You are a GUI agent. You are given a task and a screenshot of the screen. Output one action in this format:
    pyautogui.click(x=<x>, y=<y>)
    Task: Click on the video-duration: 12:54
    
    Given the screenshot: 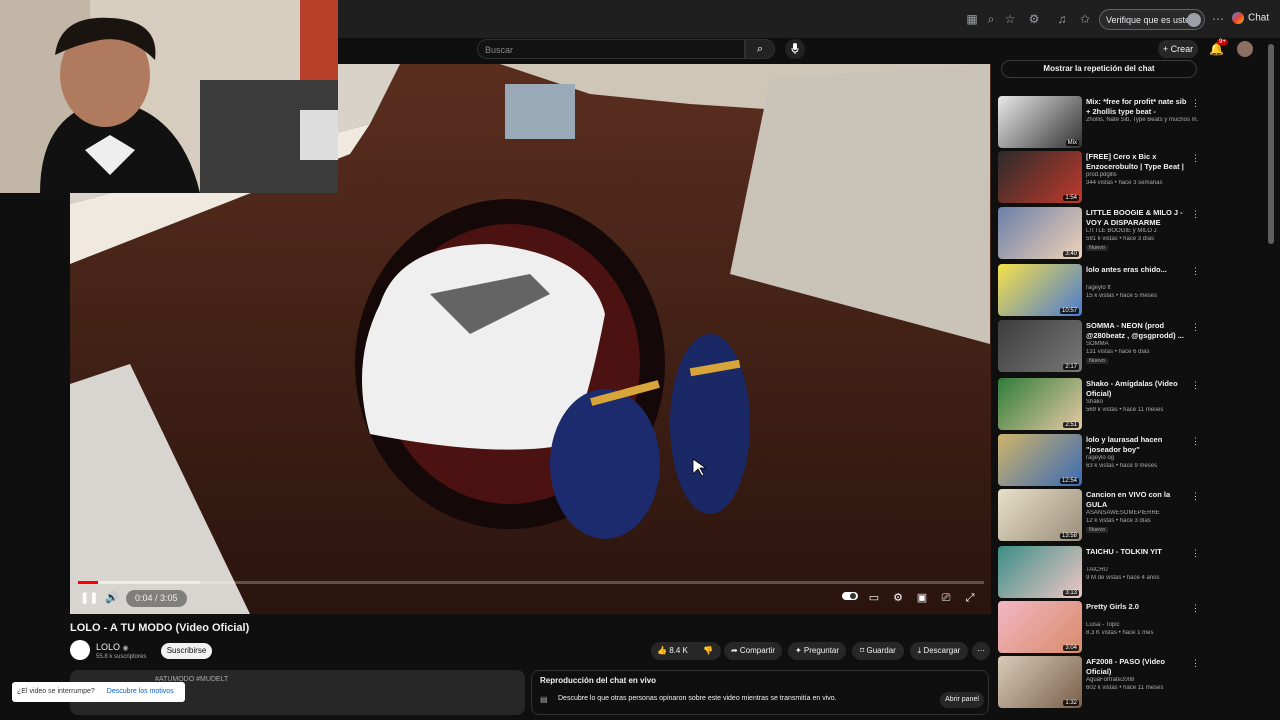 What is the action you would take?
    pyautogui.click(x=1069, y=481)
    